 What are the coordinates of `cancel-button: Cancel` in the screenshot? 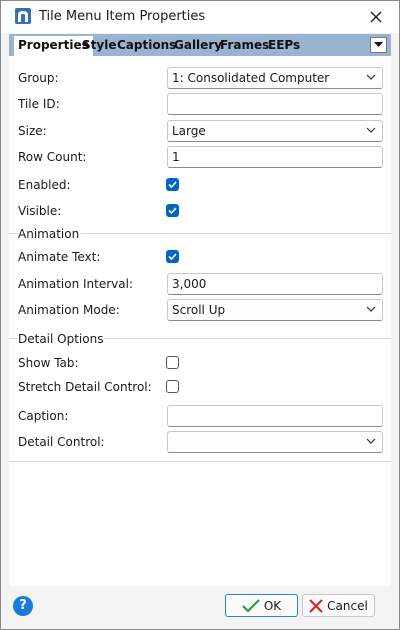 It's located at (338, 605).